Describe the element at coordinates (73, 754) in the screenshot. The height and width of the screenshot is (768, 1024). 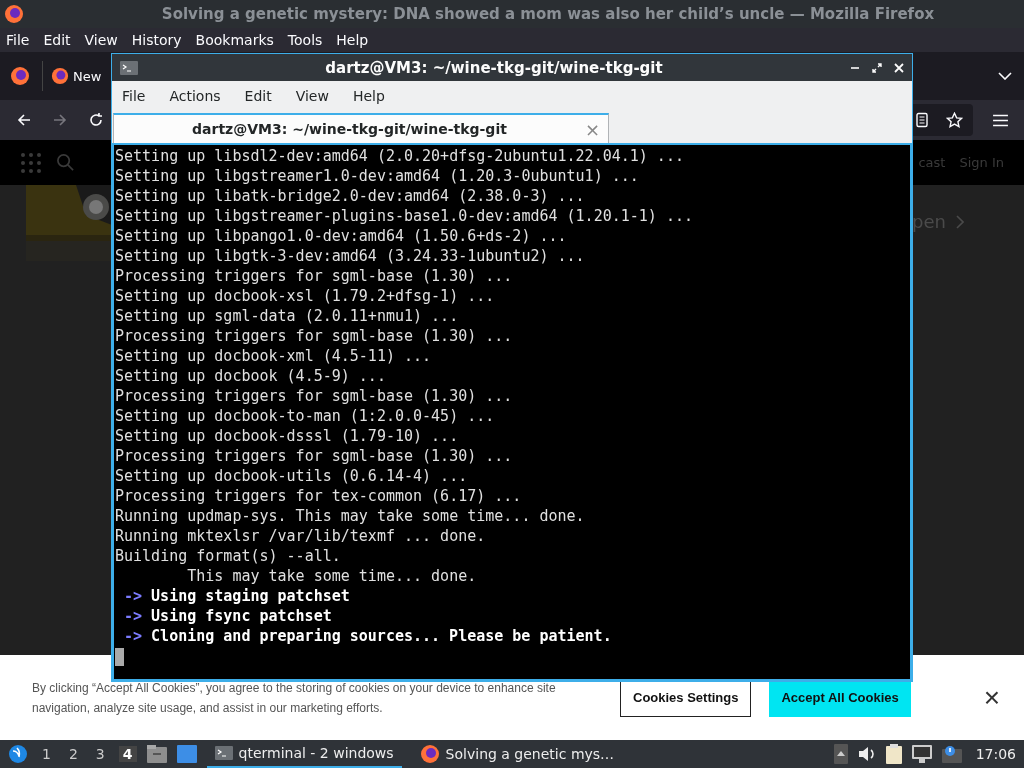
I see `desktop-switch: 2` at that location.